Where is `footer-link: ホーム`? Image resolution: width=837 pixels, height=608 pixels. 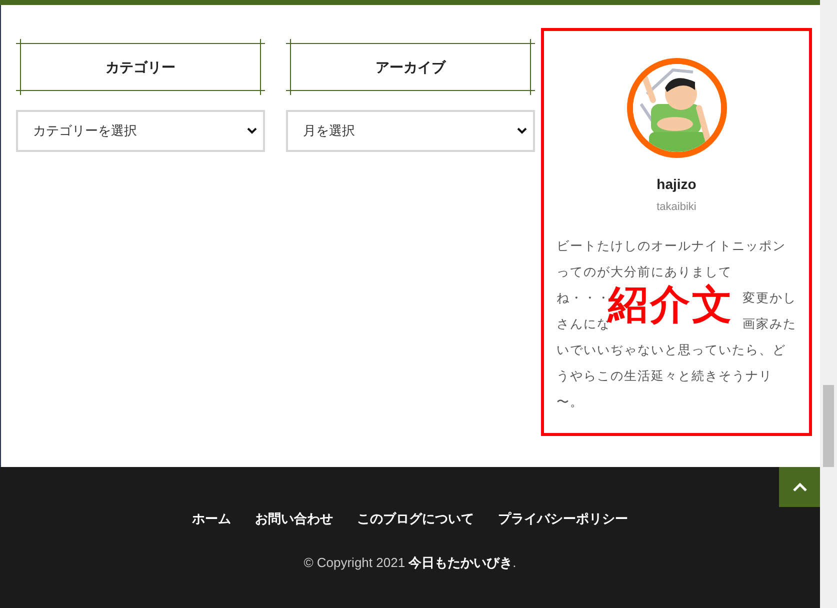 footer-link: ホーム is located at coordinates (211, 518).